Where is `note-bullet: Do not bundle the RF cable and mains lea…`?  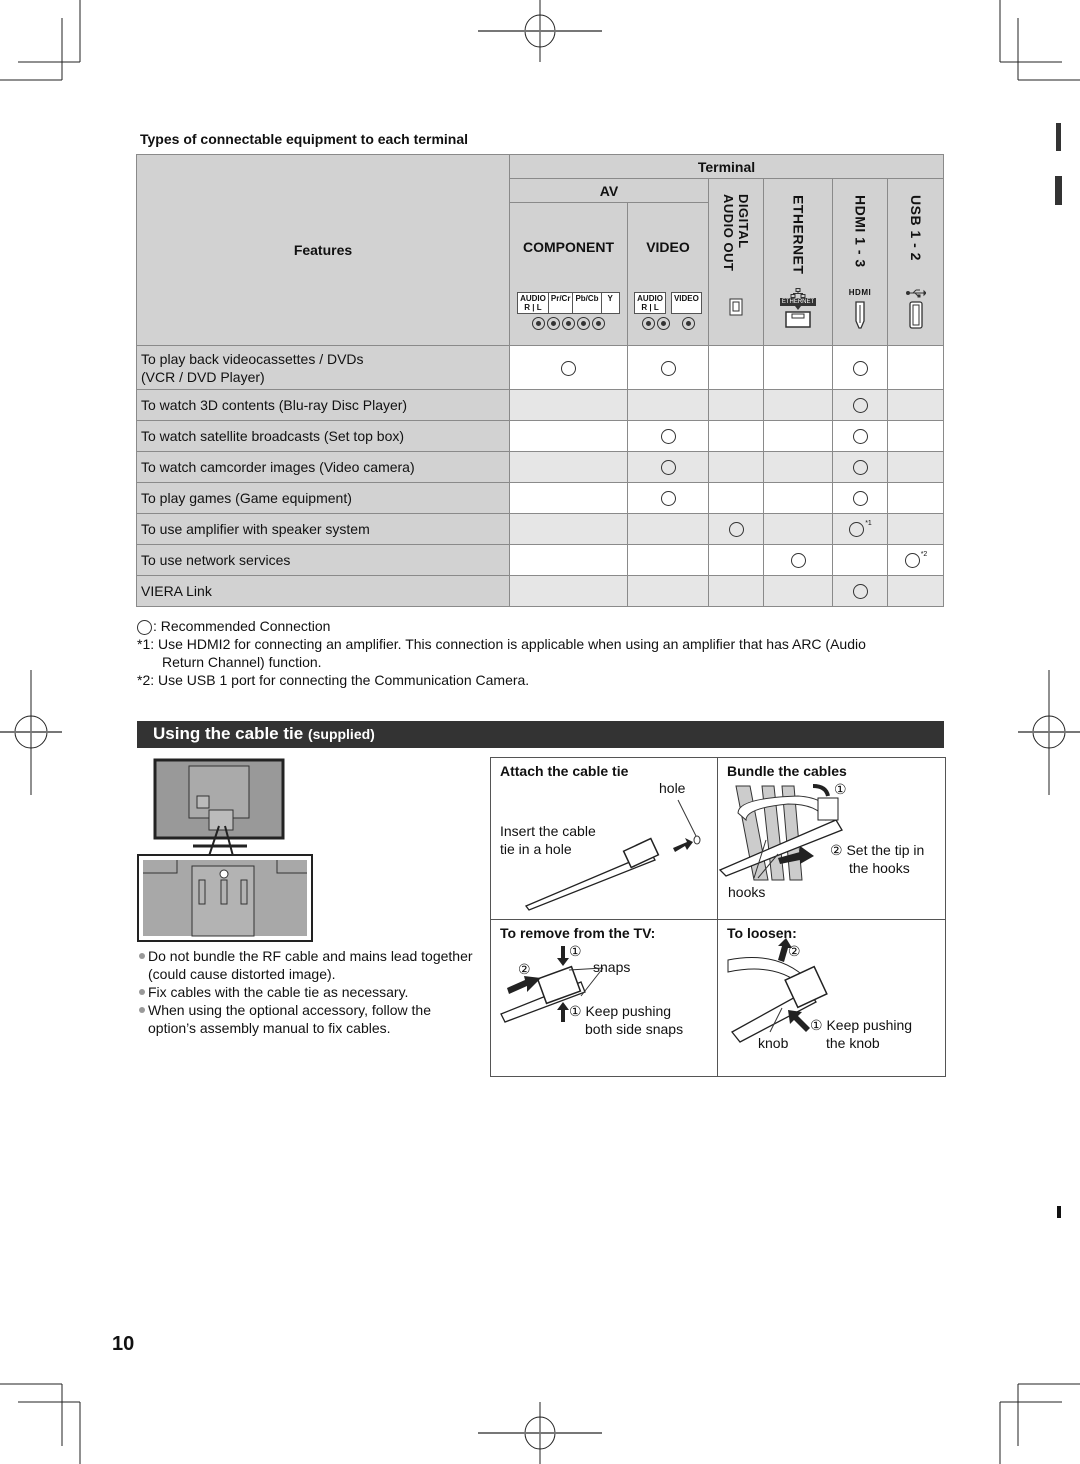 note-bullet: Do not bundle the RF cable and mains lea… is located at coordinates (307, 965).